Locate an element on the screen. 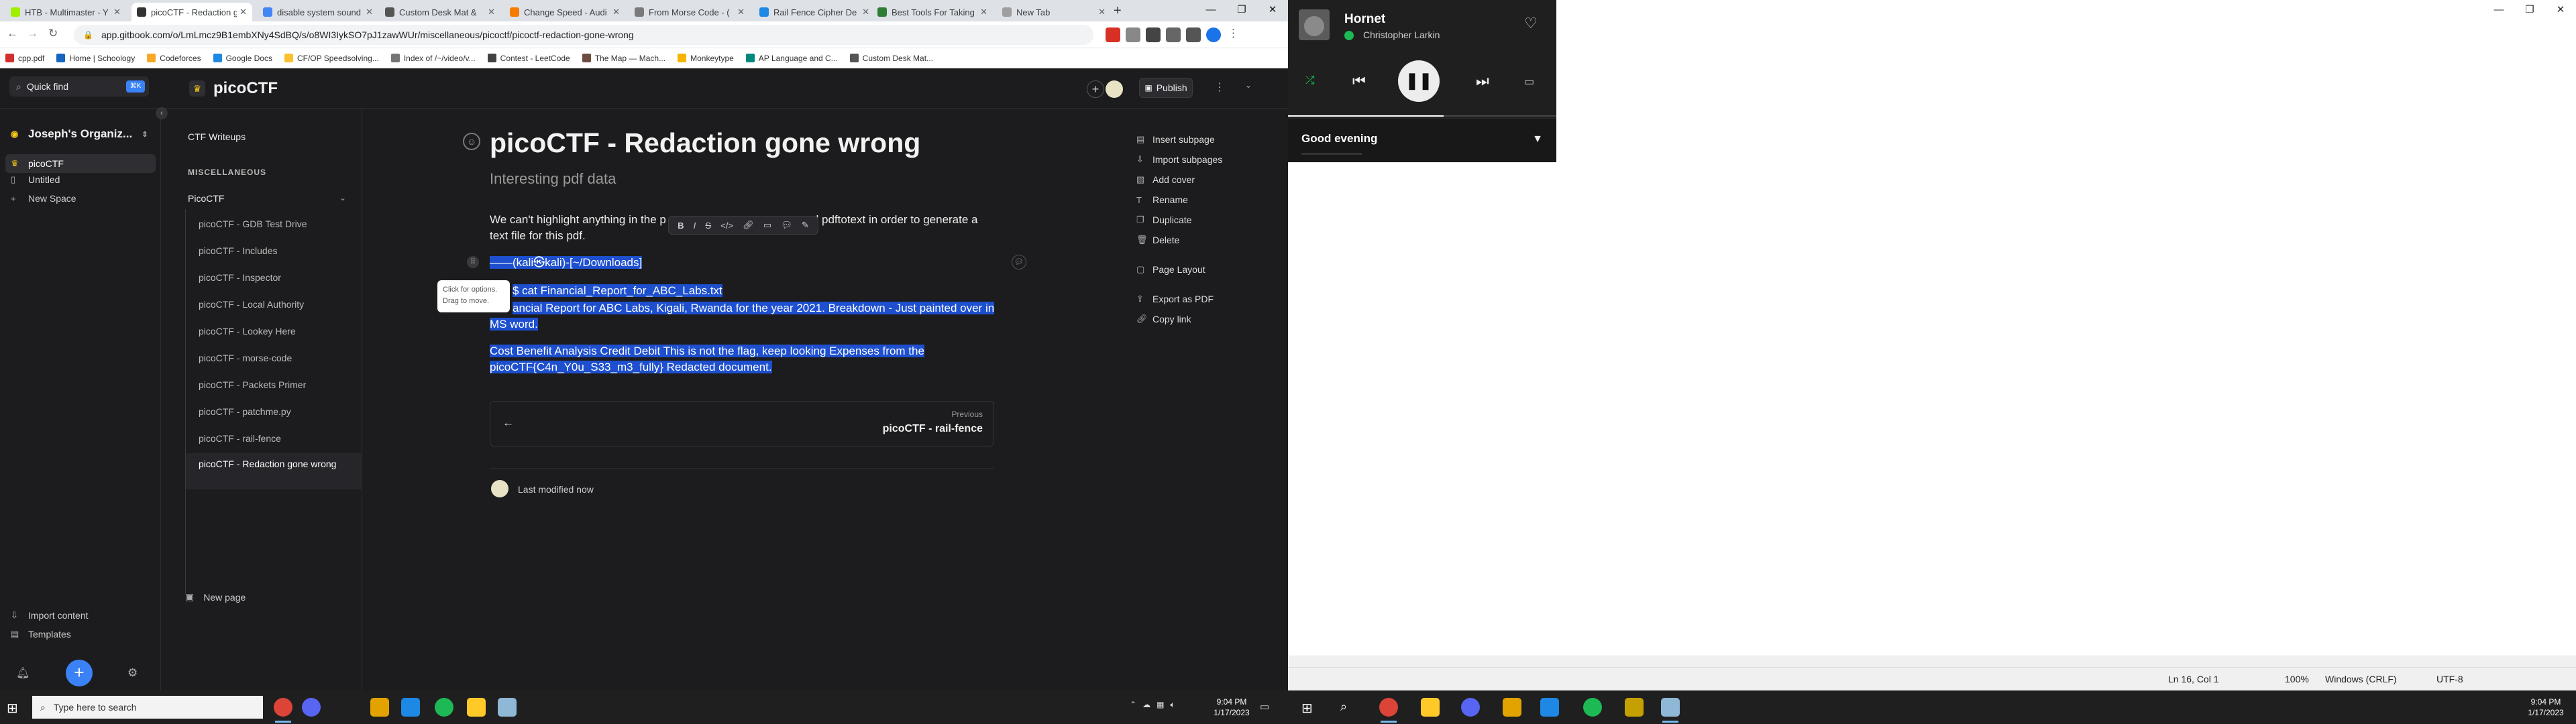 The height and width of the screenshot is (724, 2576). tab-morse: From Morse Code - (✕ is located at coordinates (689, 12).